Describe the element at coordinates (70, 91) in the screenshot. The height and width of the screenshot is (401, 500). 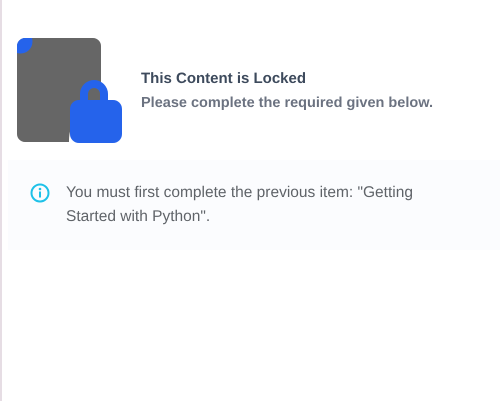
I see `locked-document-icon` at that location.